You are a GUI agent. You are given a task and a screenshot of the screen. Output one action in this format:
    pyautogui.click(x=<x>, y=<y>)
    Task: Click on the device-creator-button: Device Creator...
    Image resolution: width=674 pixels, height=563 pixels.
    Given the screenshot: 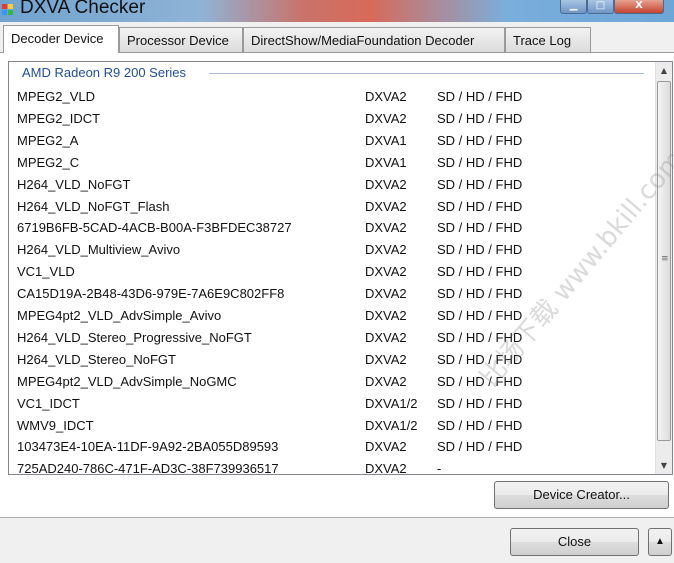 What is the action you would take?
    pyautogui.click(x=581, y=495)
    